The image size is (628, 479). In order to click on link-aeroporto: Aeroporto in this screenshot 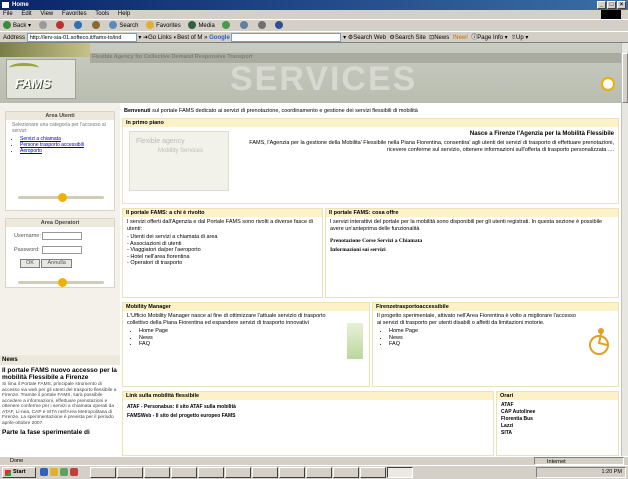, I will do `click(67, 151)`.